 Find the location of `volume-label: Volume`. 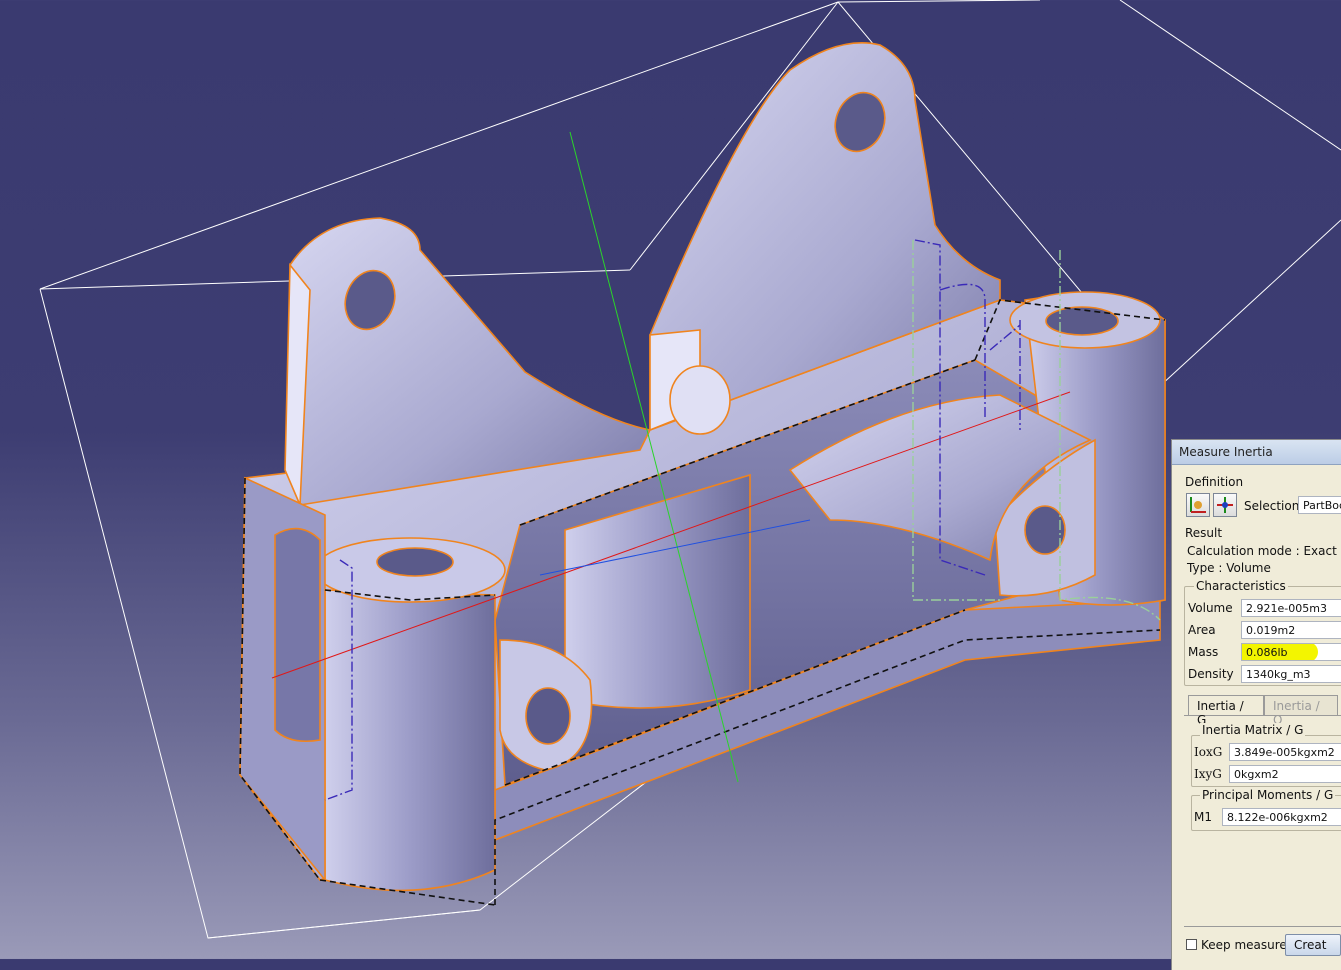

volume-label: Volume is located at coordinates (1210, 608).